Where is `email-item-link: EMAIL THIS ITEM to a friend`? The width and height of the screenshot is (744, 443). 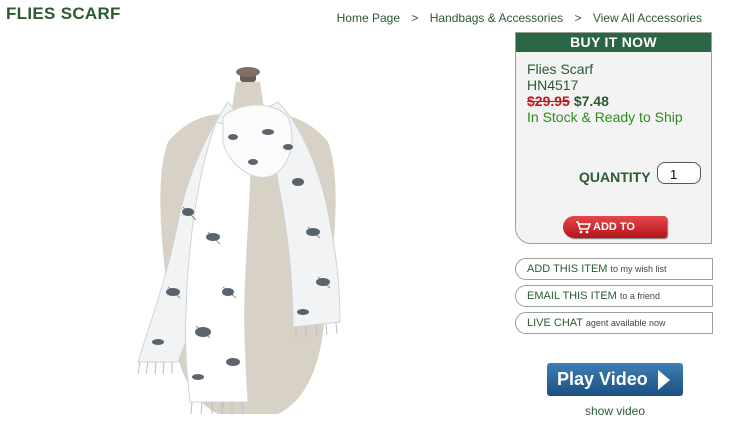 email-item-link: EMAIL THIS ITEM to a friend is located at coordinates (614, 296).